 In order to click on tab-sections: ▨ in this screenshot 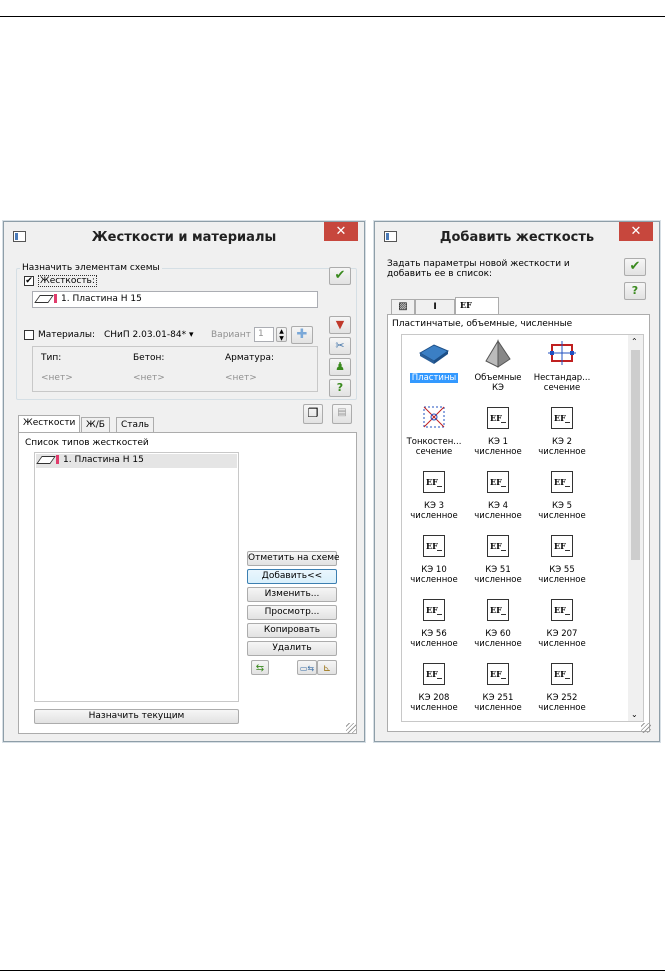, I will do `click(403, 306)`.